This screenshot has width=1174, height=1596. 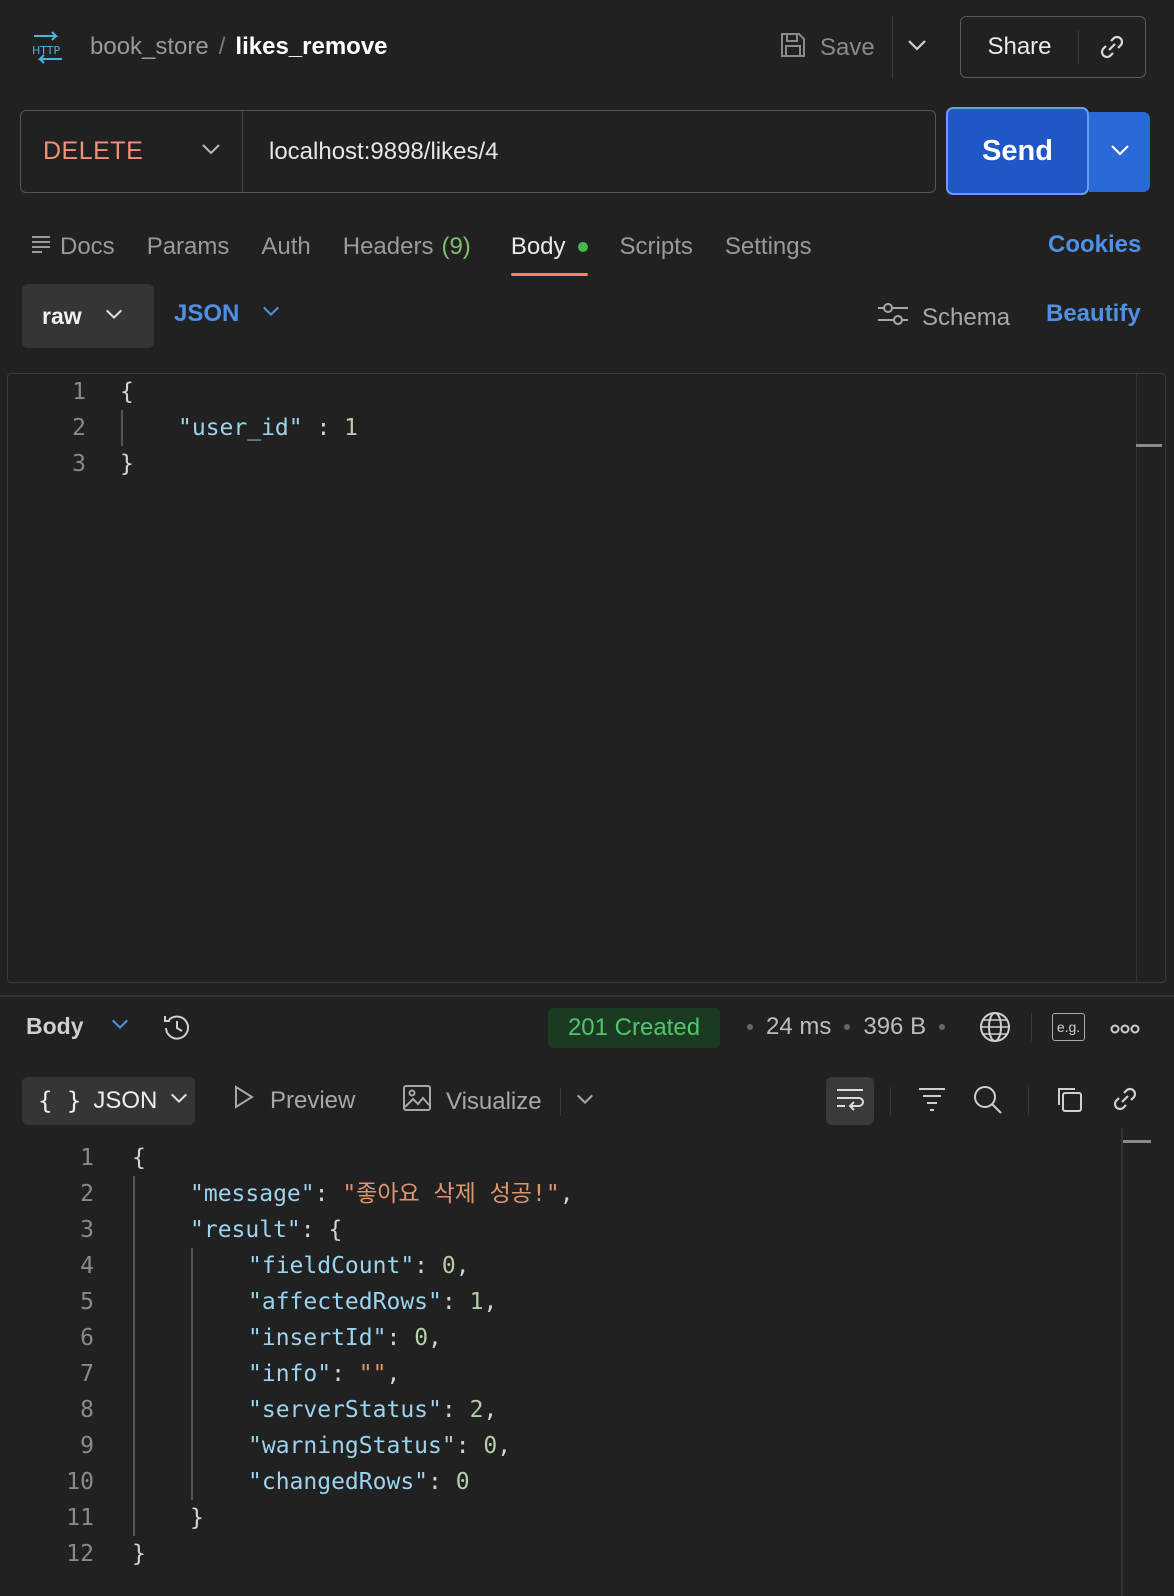 I want to click on body-language-label: JSON, so click(x=207, y=313).